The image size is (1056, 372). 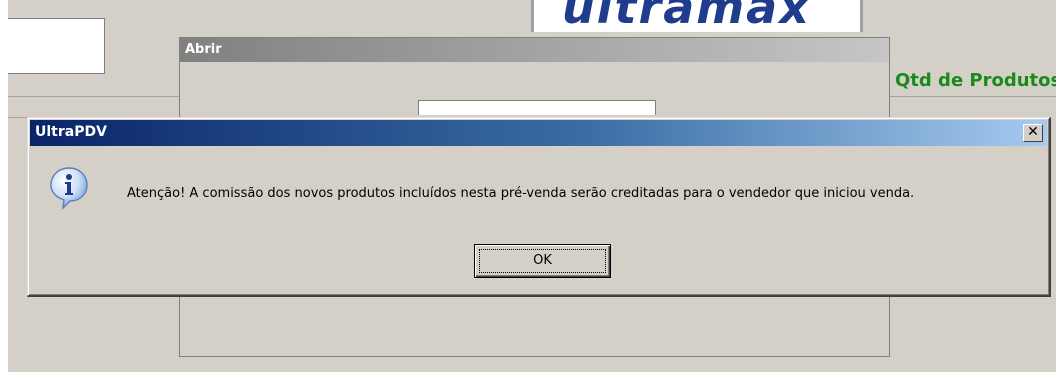 I want to click on info-icon, so click(x=69, y=188).